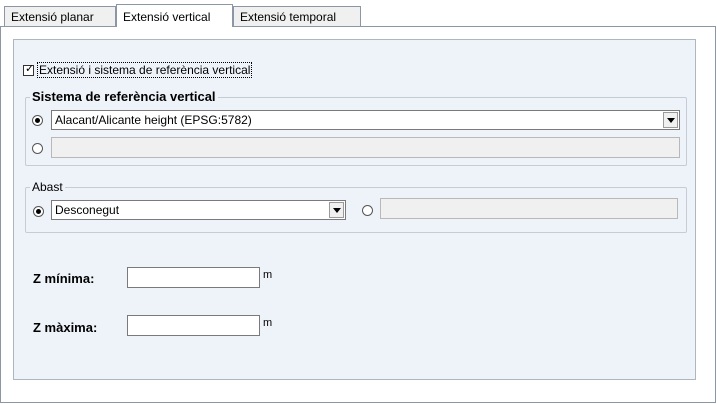 This screenshot has height=404, width=717. Describe the element at coordinates (198, 210) in the screenshot. I see `scope-select: Desconegut` at that location.